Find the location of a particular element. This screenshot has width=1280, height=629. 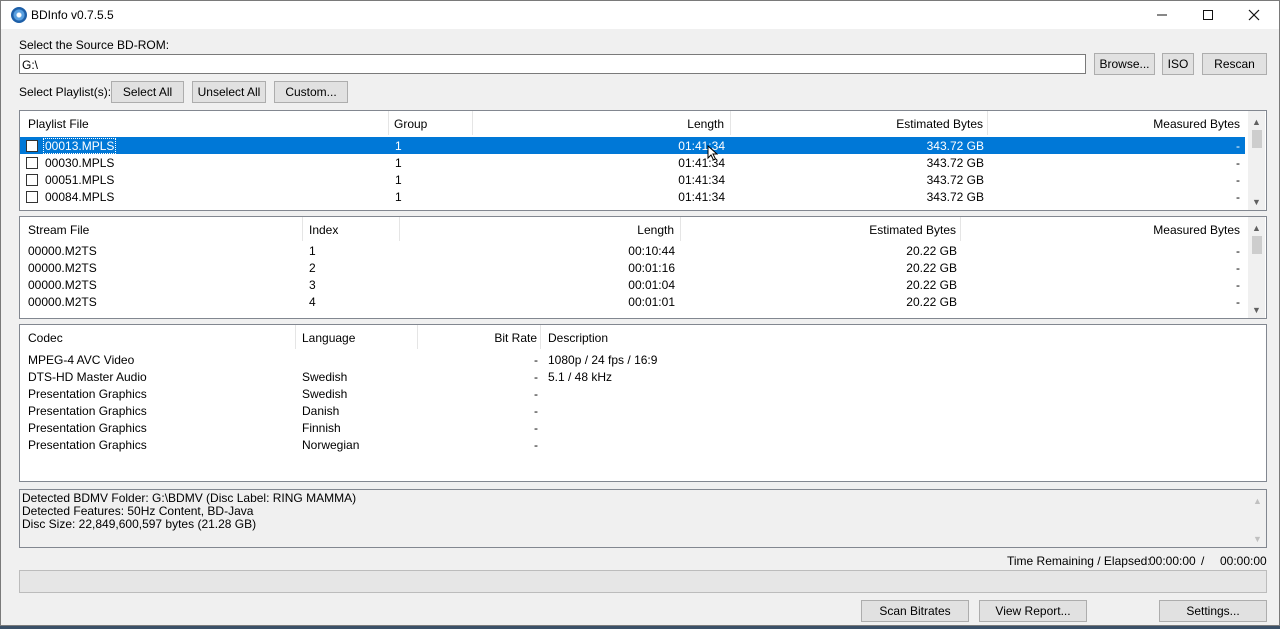

playlist-length: 01:41:34 is located at coordinates (701, 146).